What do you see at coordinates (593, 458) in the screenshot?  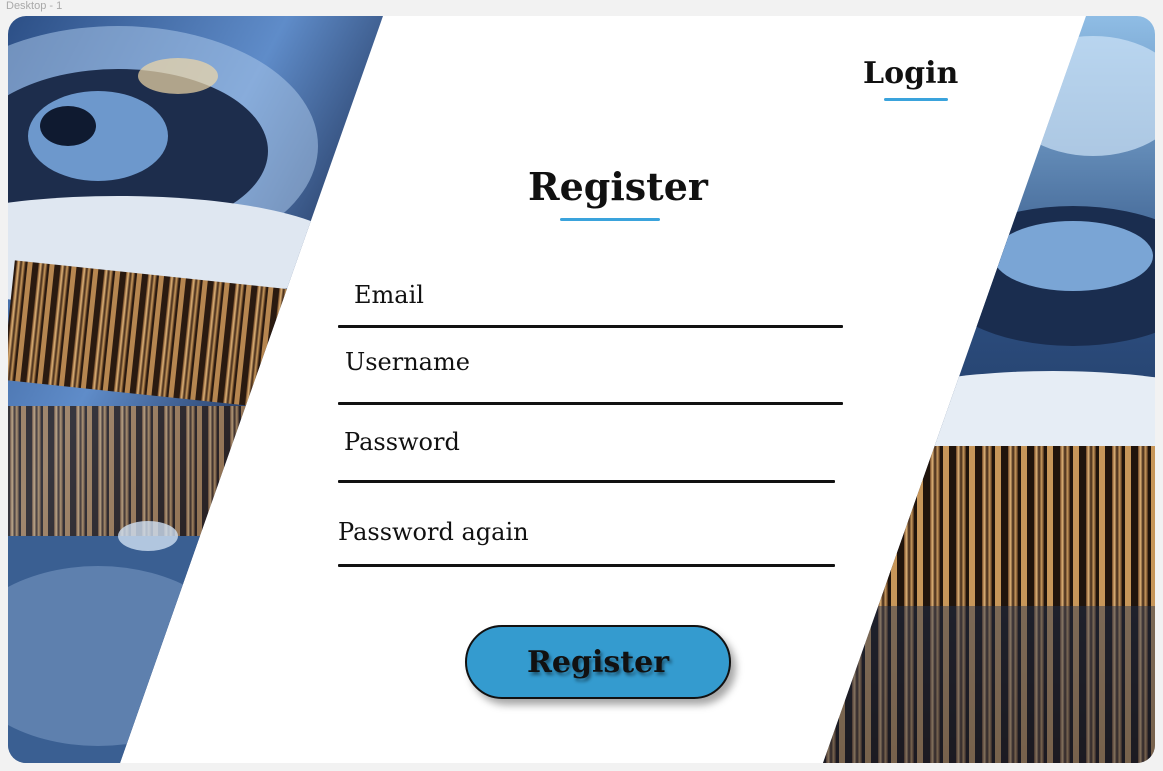 I see `password-field: Password` at bounding box center [593, 458].